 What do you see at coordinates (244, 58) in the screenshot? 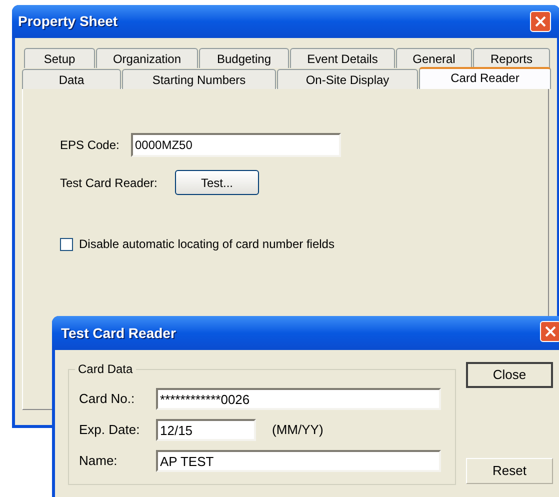
I see `tab: Budgeting` at bounding box center [244, 58].